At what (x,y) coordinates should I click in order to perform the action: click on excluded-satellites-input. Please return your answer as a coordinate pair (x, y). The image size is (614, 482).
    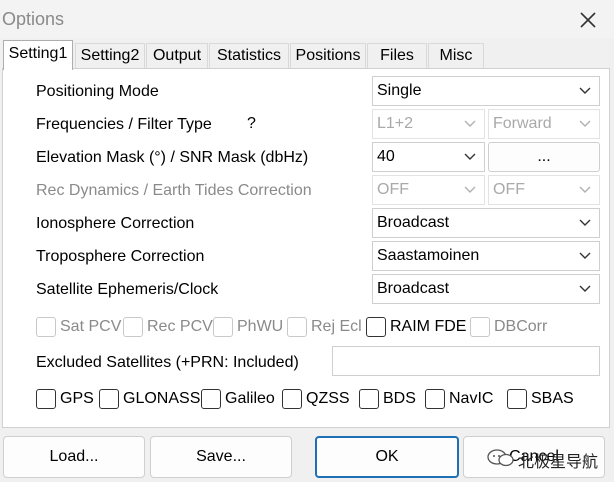
    Looking at the image, I should click on (466, 361).